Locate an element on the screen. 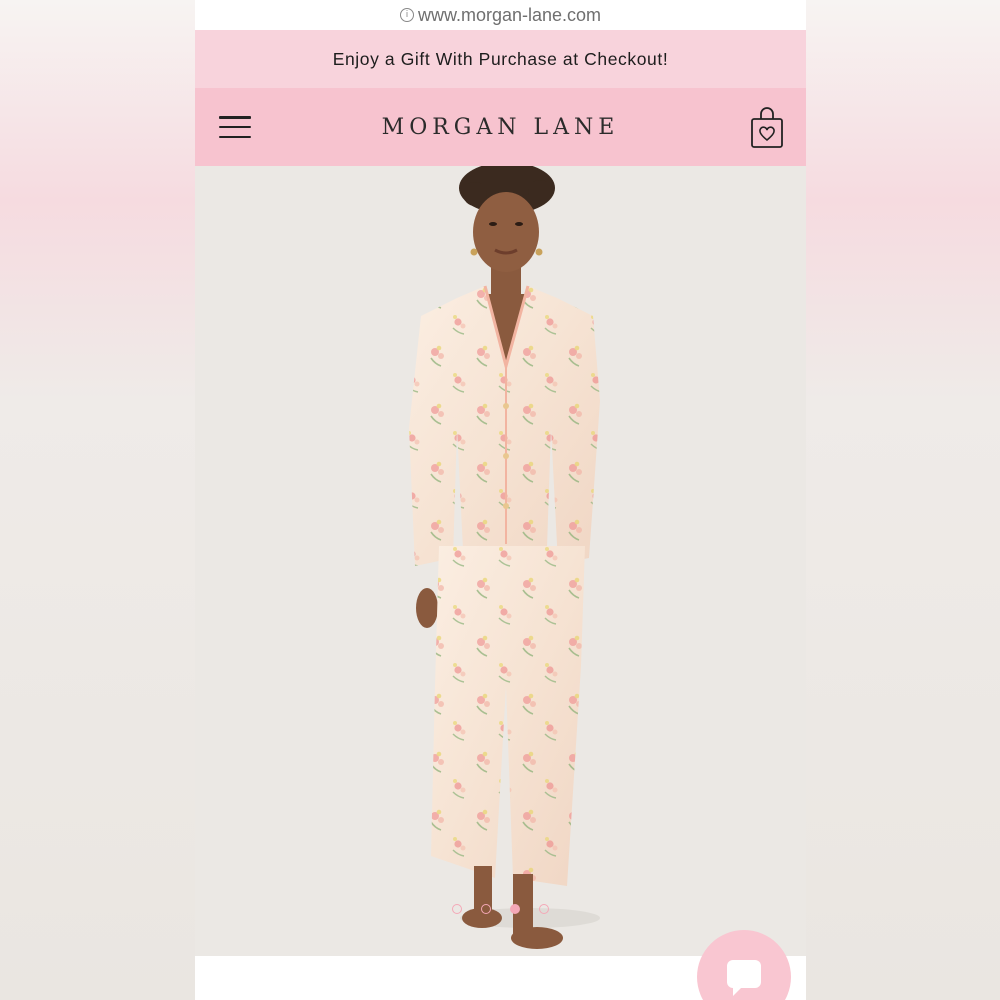 The image size is (1000, 1000). hamburger-menu-icon is located at coordinates (235, 127).